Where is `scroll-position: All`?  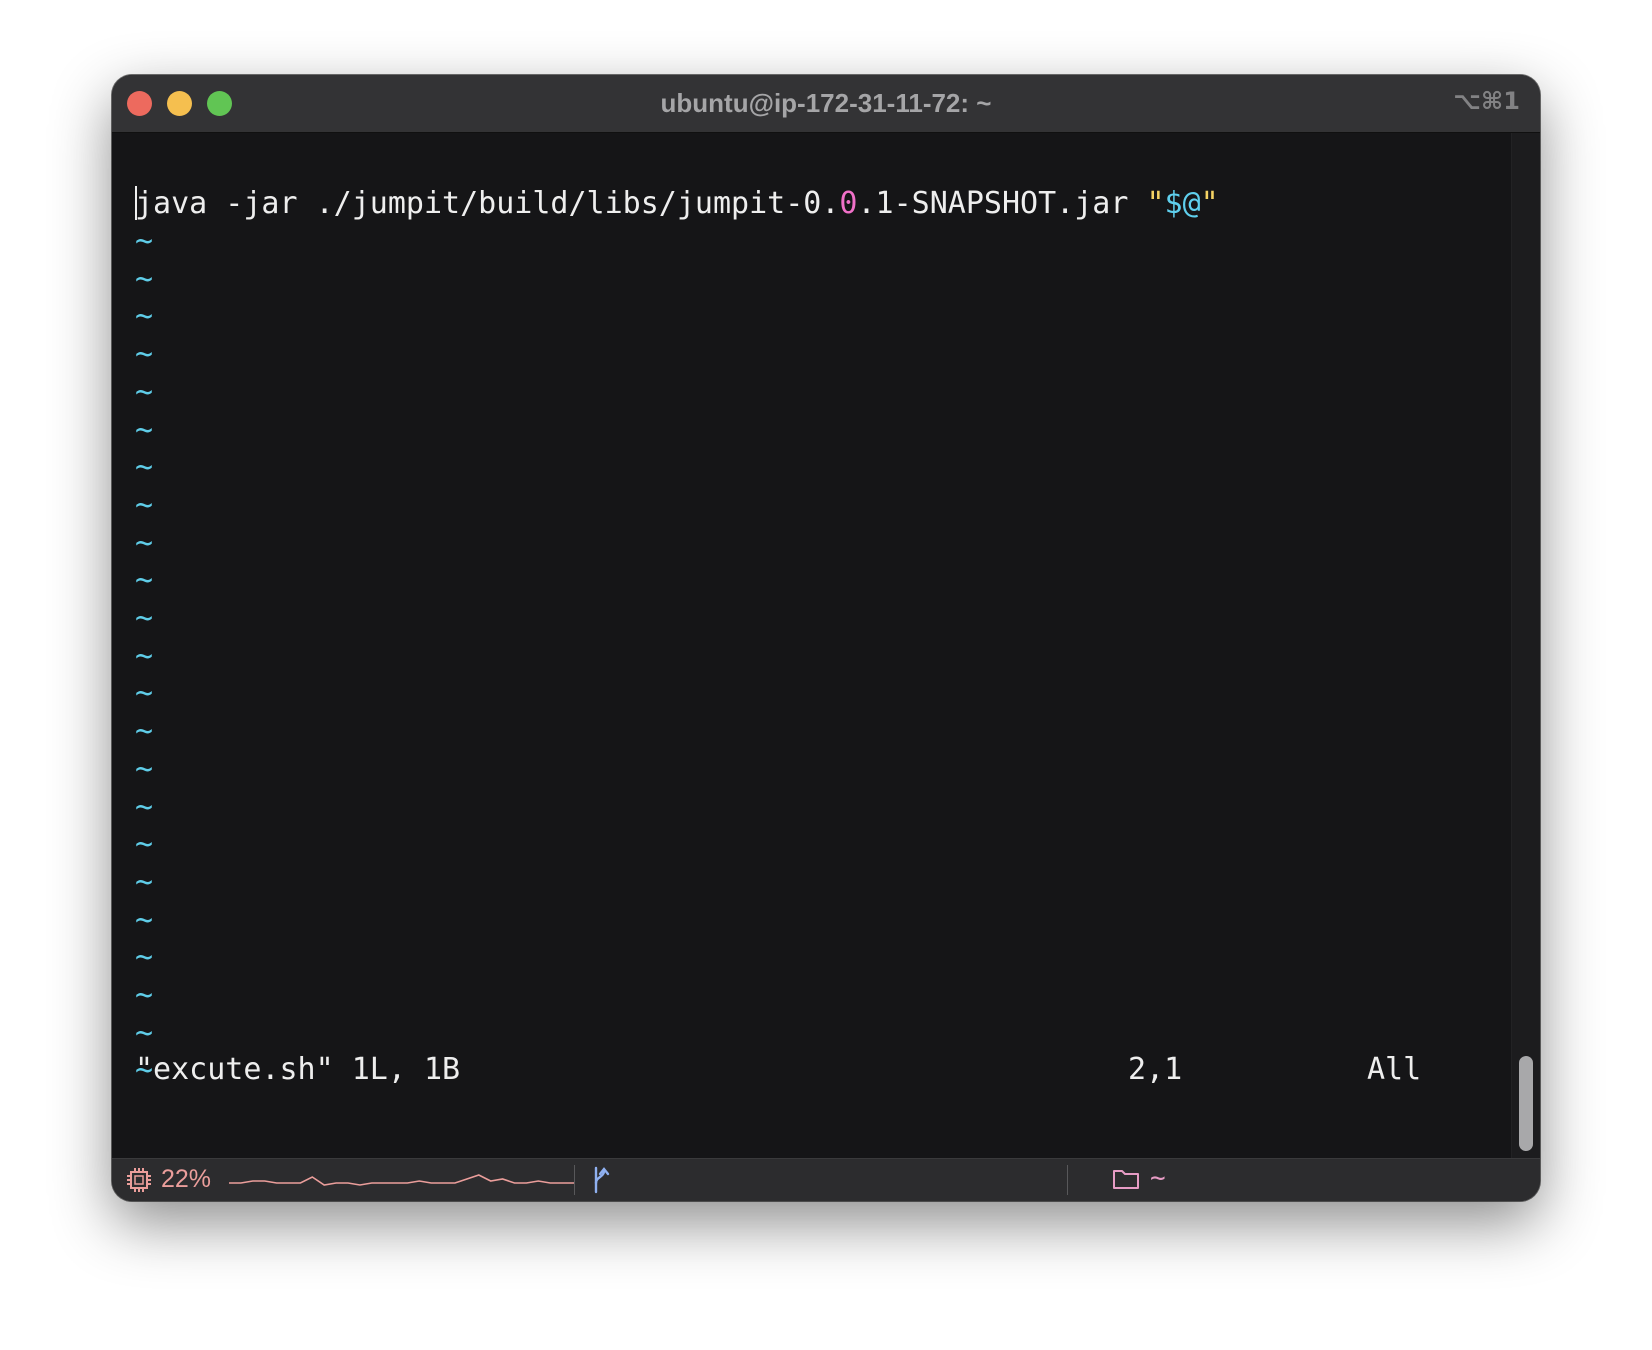
scroll-position: All is located at coordinates (1394, 1069).